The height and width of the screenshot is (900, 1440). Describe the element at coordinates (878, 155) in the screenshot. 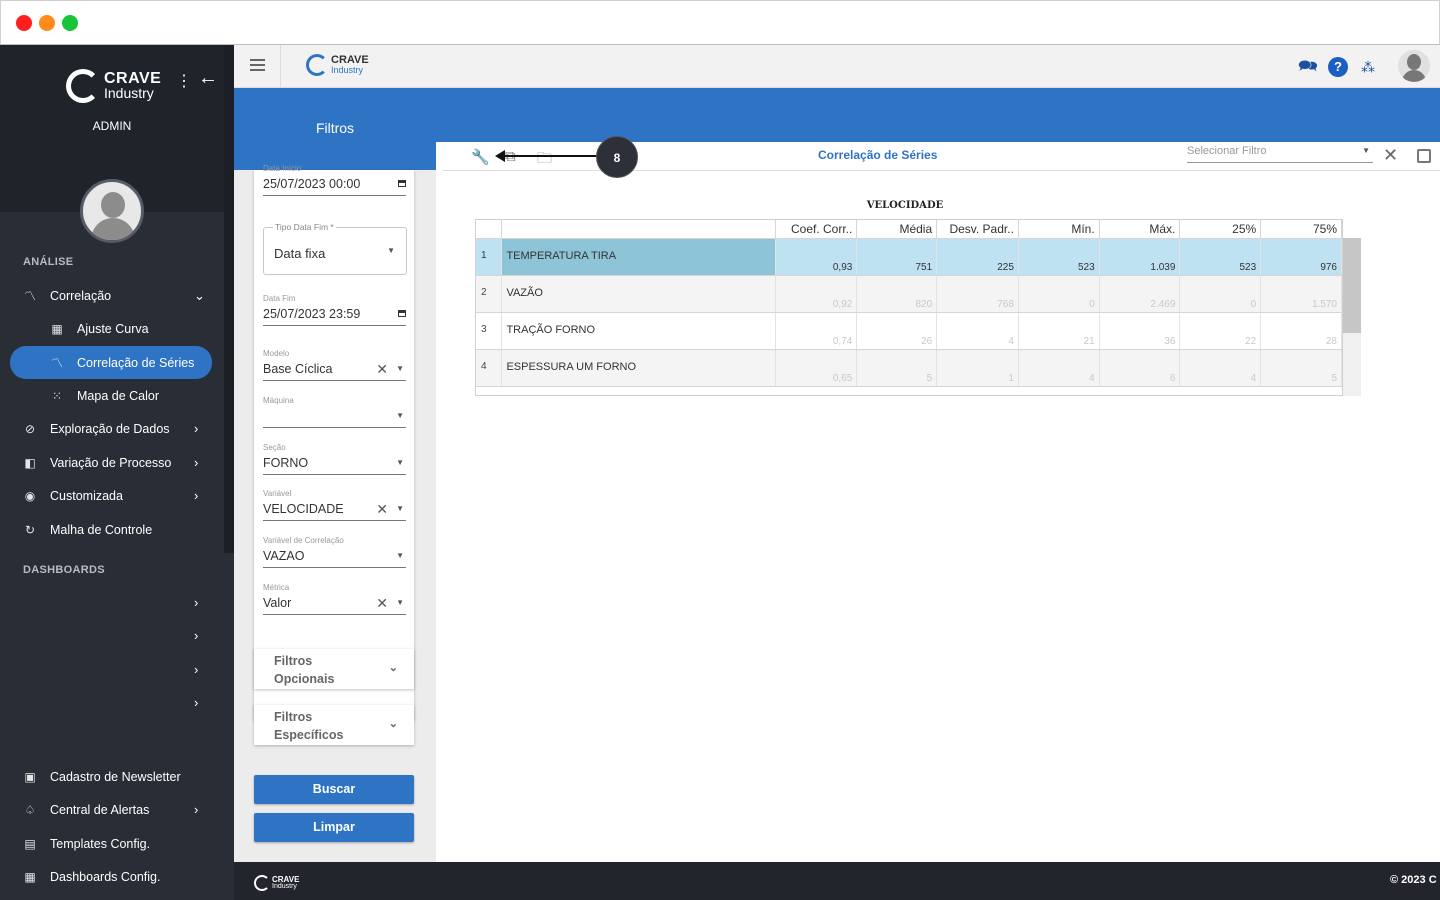

I see `panel-title: Correlação de Séries` at that location.